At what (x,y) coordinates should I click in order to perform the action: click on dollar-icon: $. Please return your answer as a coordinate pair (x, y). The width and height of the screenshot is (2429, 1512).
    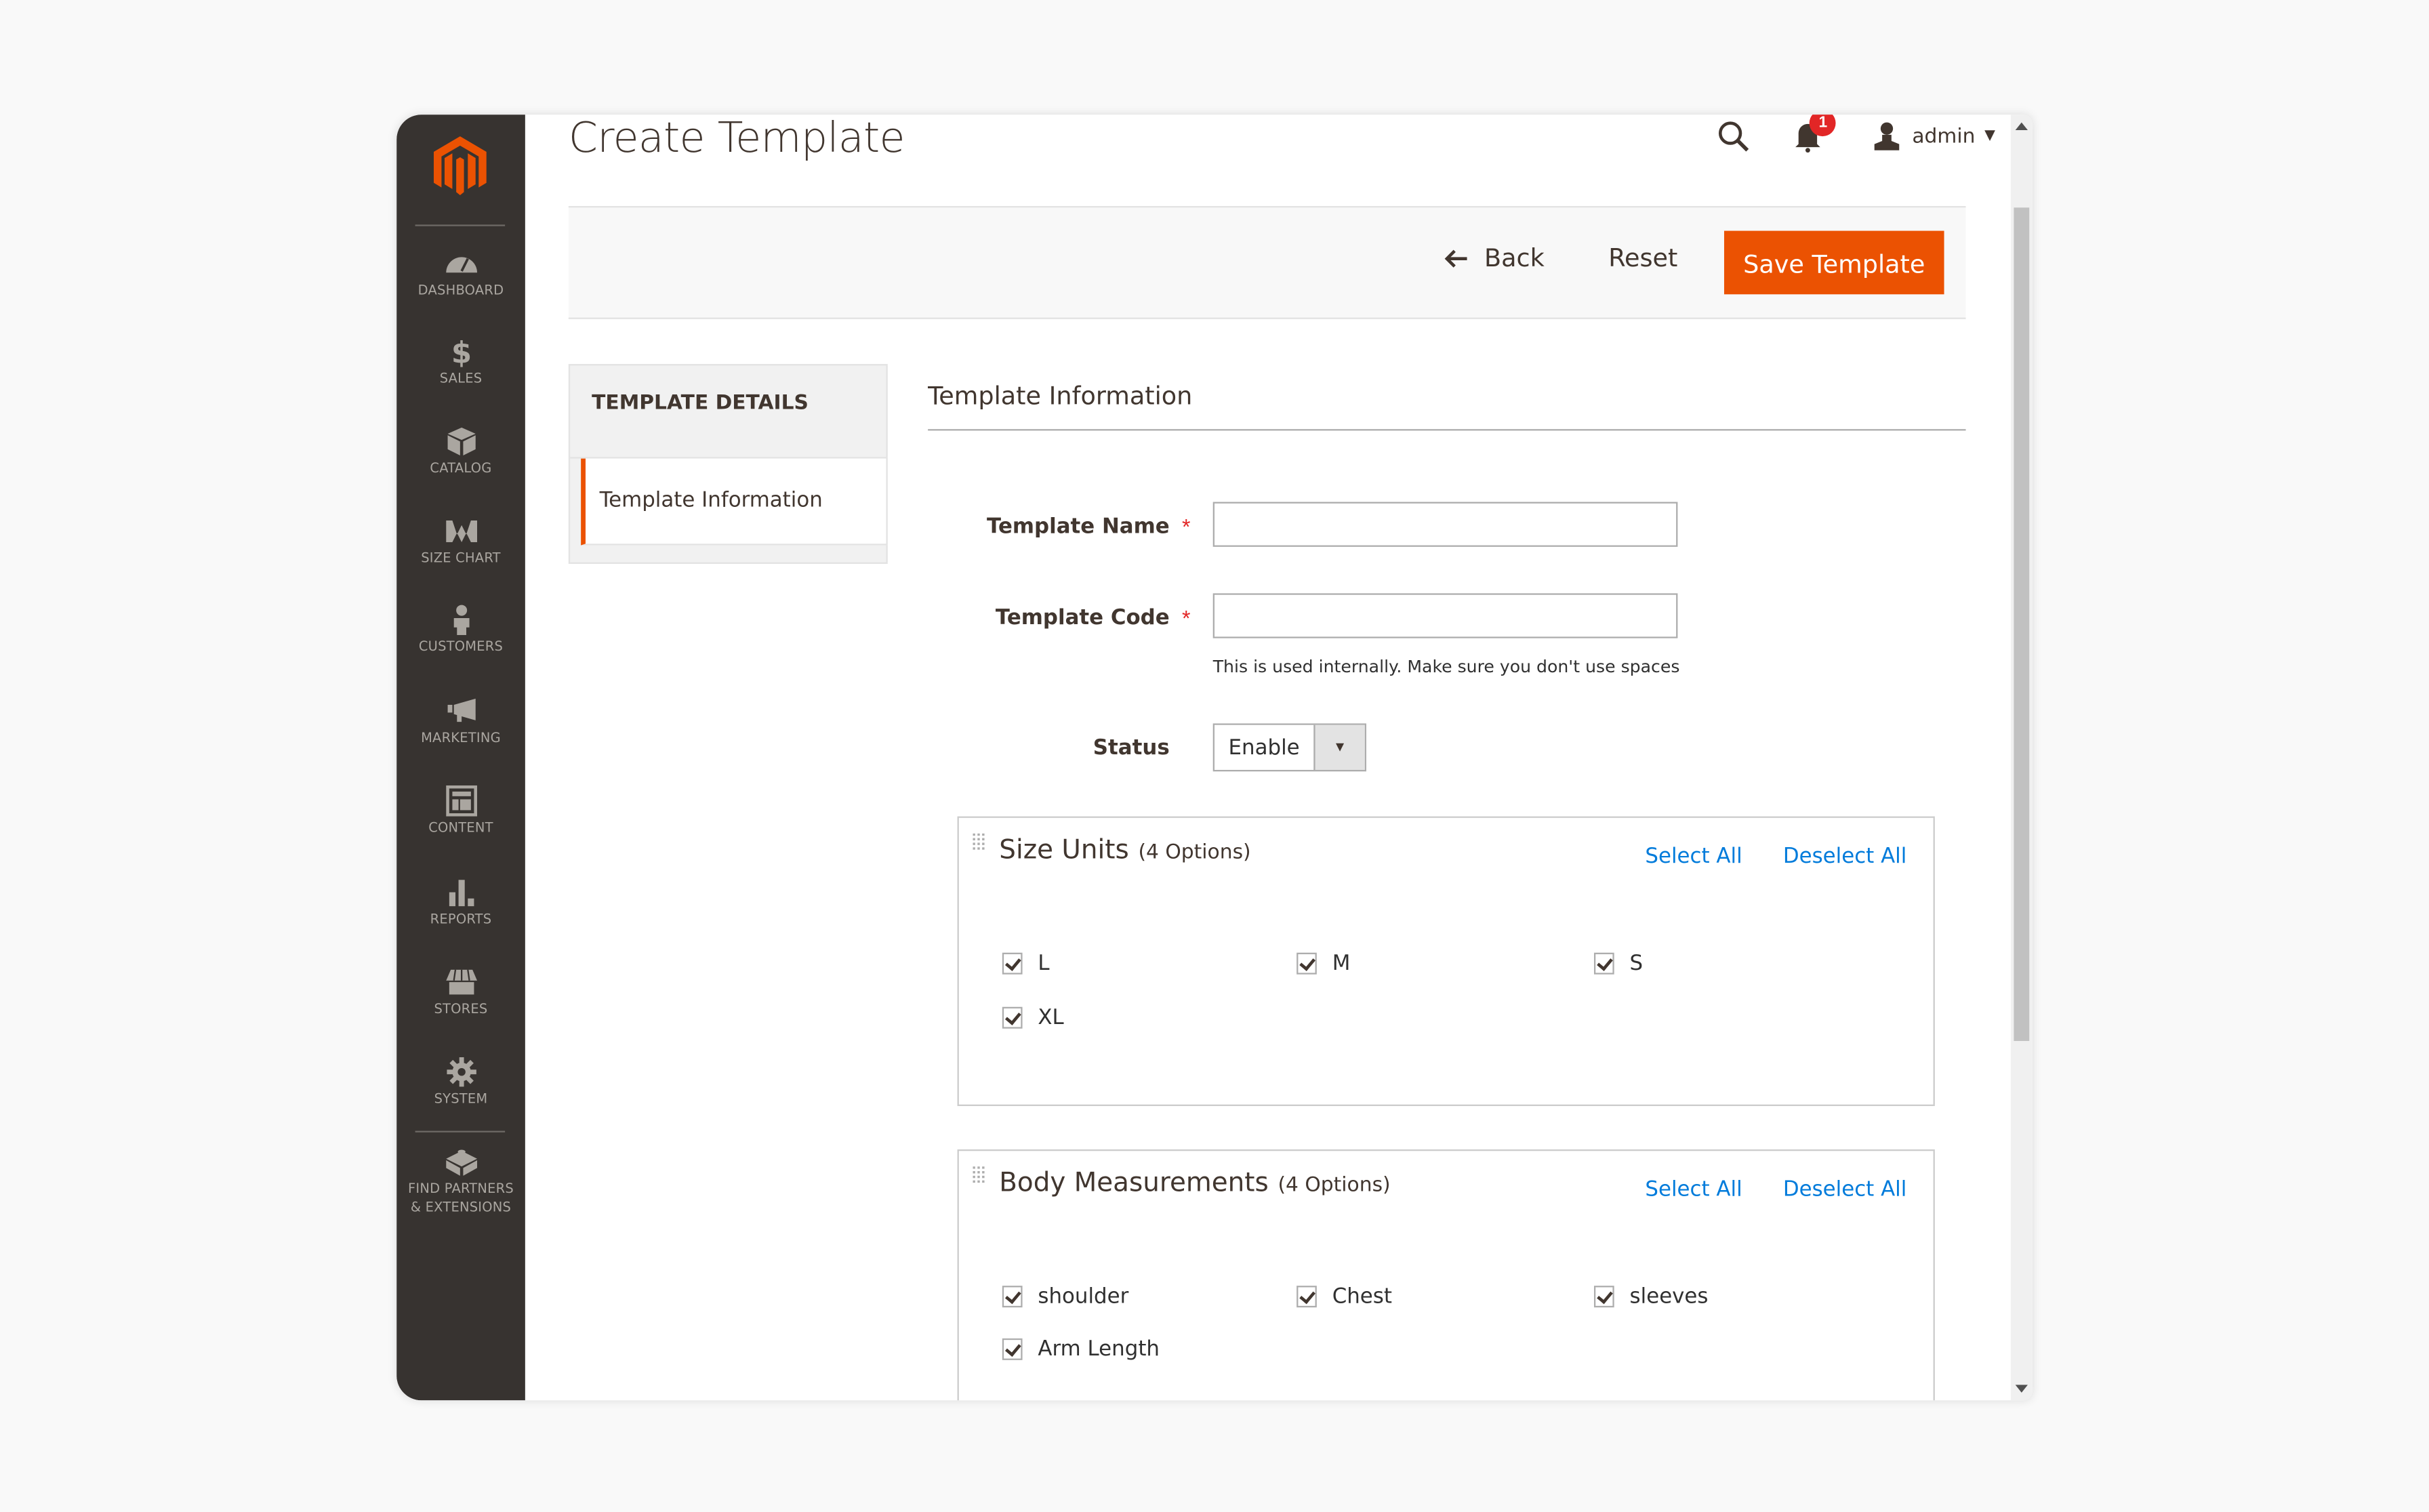
    Looking at the image, I should click on (461, 351).